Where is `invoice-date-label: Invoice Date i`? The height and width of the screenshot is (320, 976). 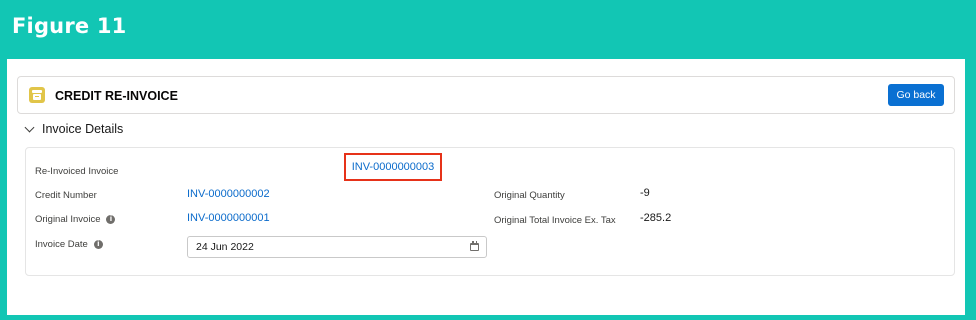 invoice-date-label: Invoice Date i is located at coordinates (69, 244).